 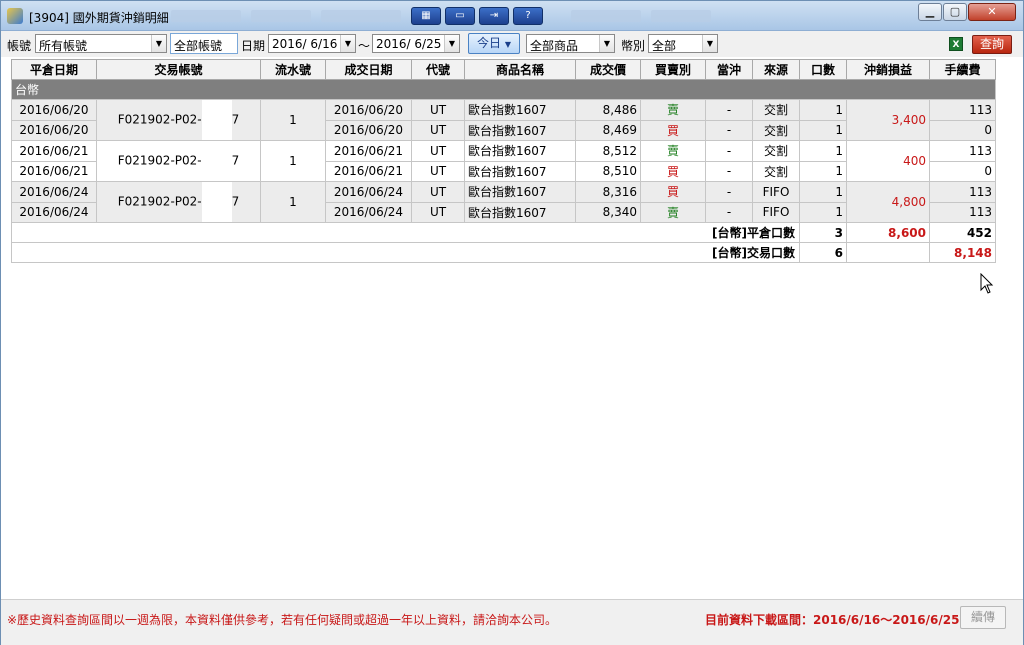 What do you see at coordinates (293, 69) in the screenshot?
I see `col-serial: 流水號` at bounding box center [293, 69].